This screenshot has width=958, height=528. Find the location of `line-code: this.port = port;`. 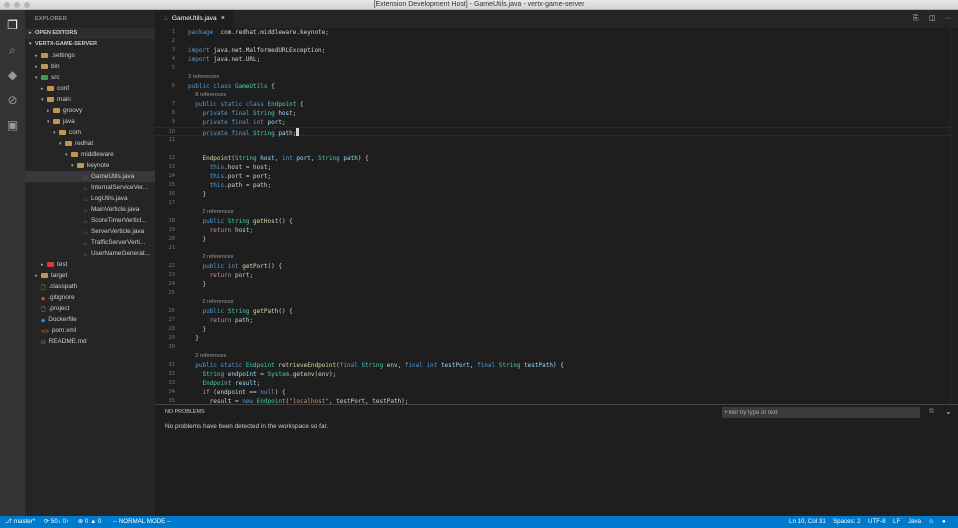

line-code: this.port = port; is located at coordinates (229, 176).